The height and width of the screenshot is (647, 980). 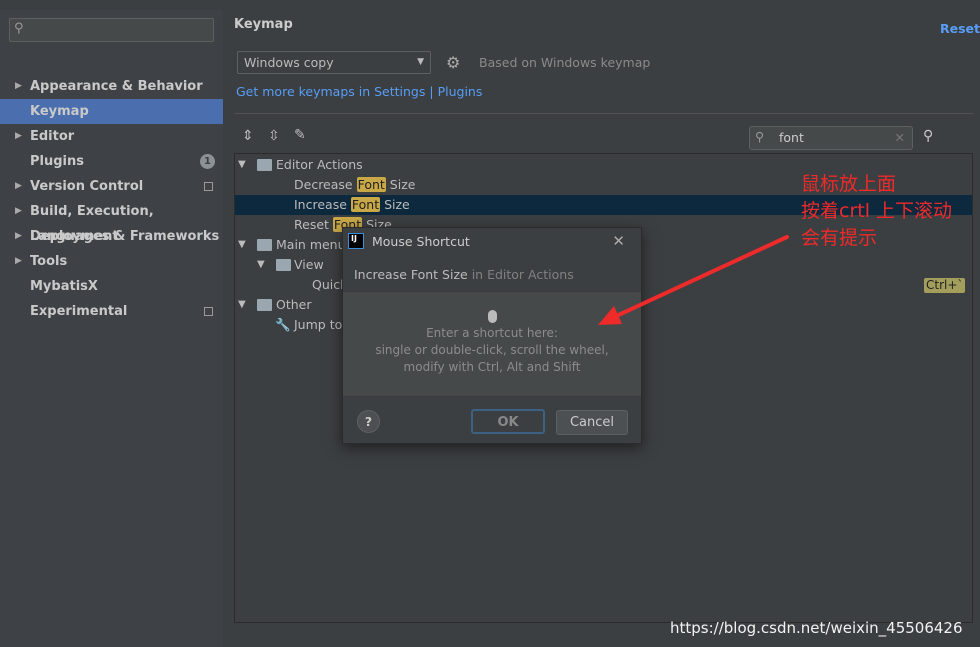 What do you see at coordinates (693, 280) in the screenshot?
I see `annotation-arrow` at bounding box center [693, 280].